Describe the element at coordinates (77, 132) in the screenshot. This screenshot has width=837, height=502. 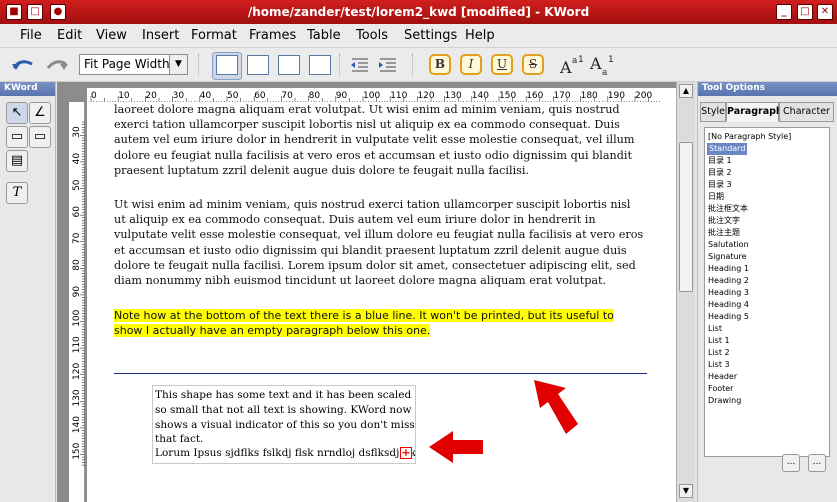
I see `vruler-label: 30` at that location.